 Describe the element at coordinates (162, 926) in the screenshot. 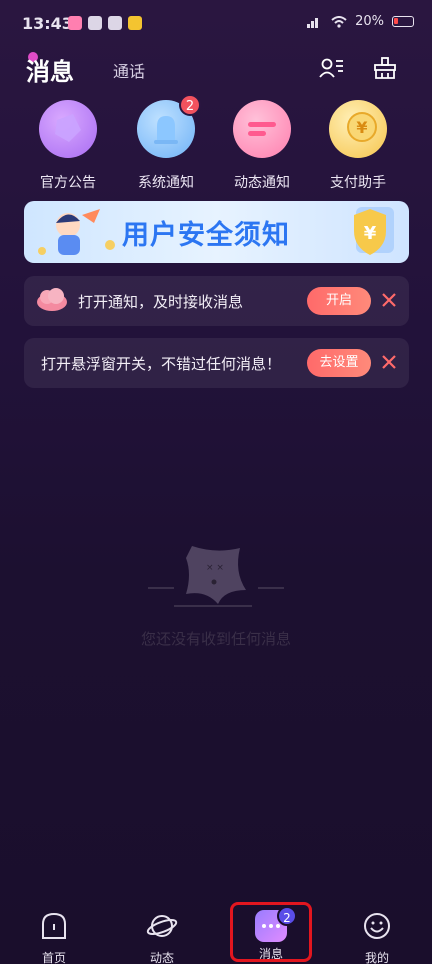

I see `planet-icon` at that location.